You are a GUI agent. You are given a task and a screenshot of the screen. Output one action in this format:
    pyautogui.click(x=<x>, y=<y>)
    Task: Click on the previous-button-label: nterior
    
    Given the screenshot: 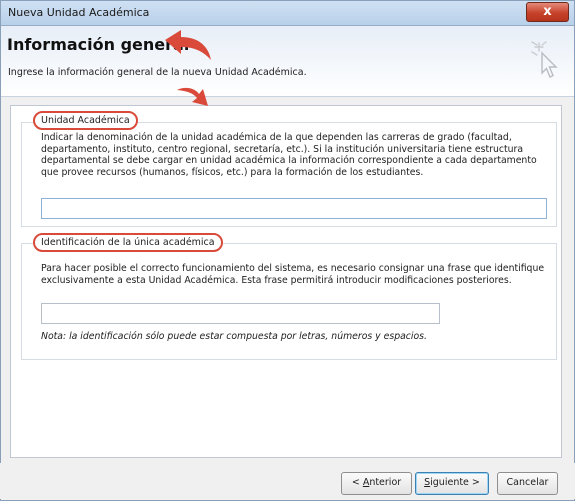 What is the action you would take?
    pyautogui.click(x=385, y=482)
    